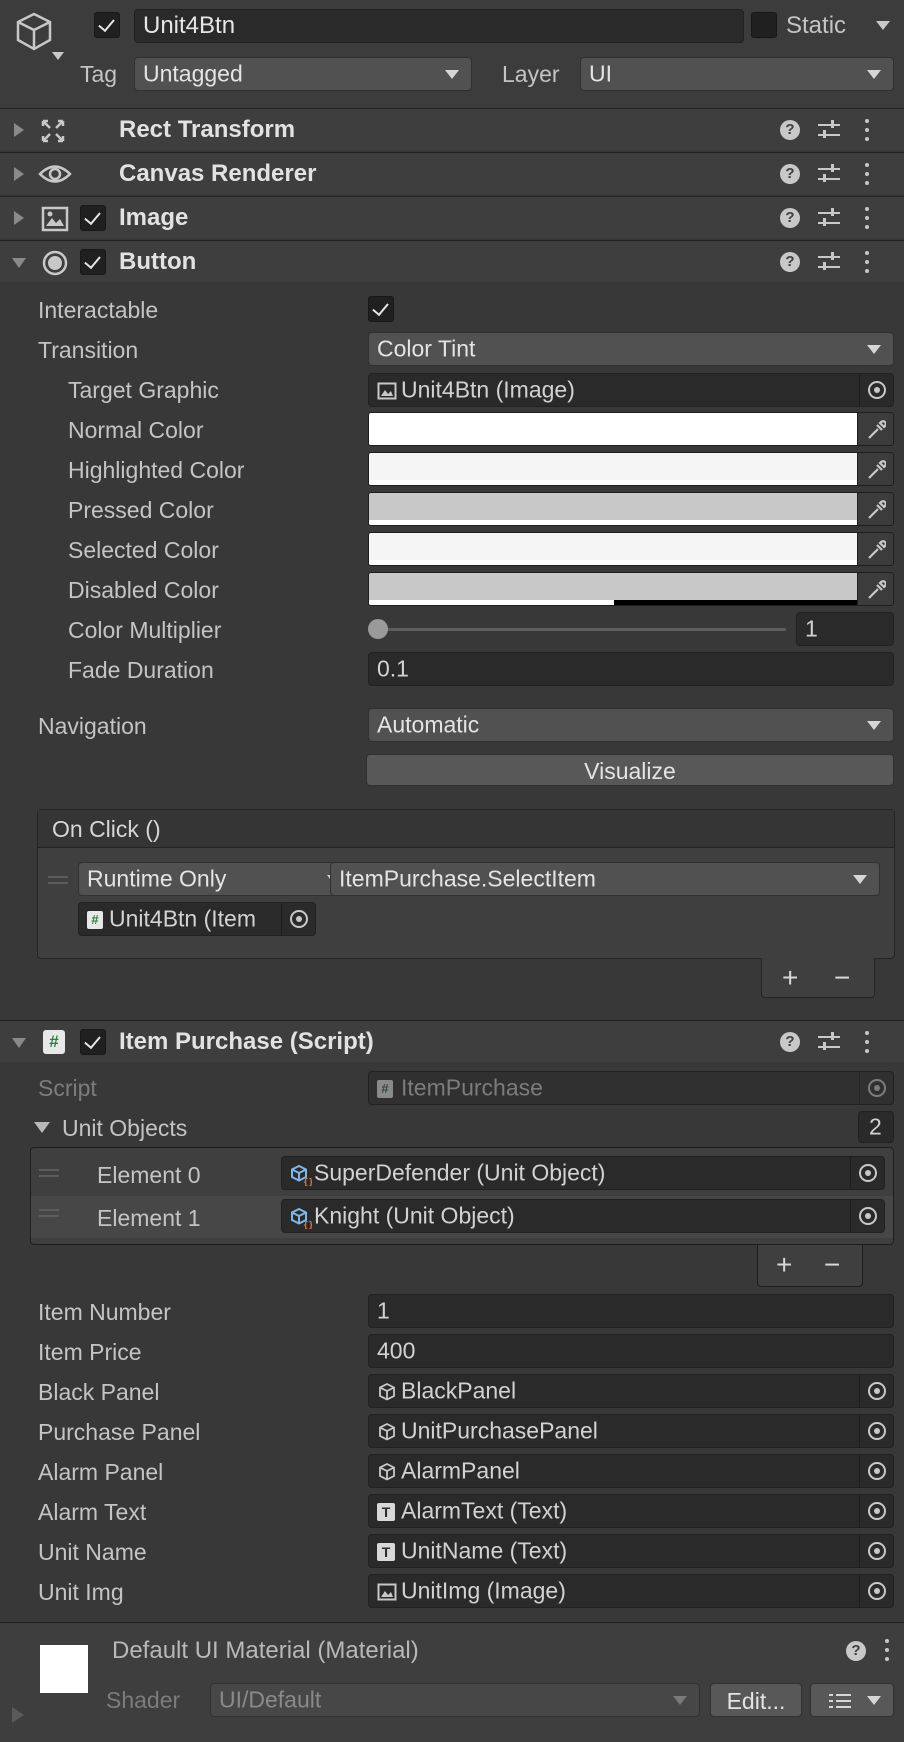 Image resolution: width=904 pixels, height=1742 pixels. I want to click on add-element-button: +, so click(784, 1265).